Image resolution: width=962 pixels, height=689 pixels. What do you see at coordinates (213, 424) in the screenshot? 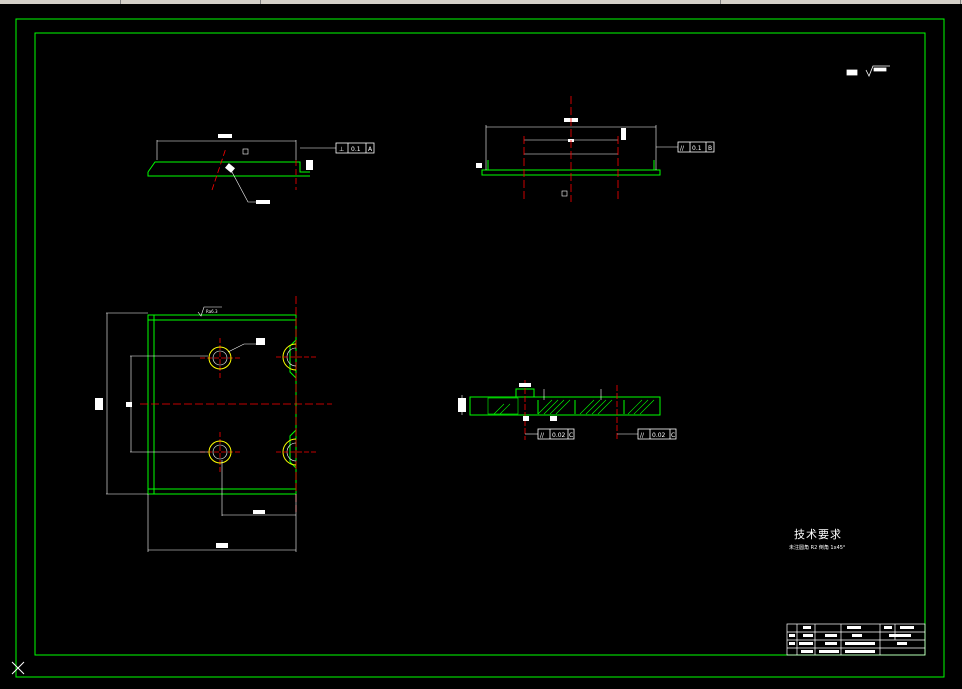
I see `view-plan` at bounding box center [213, 424].